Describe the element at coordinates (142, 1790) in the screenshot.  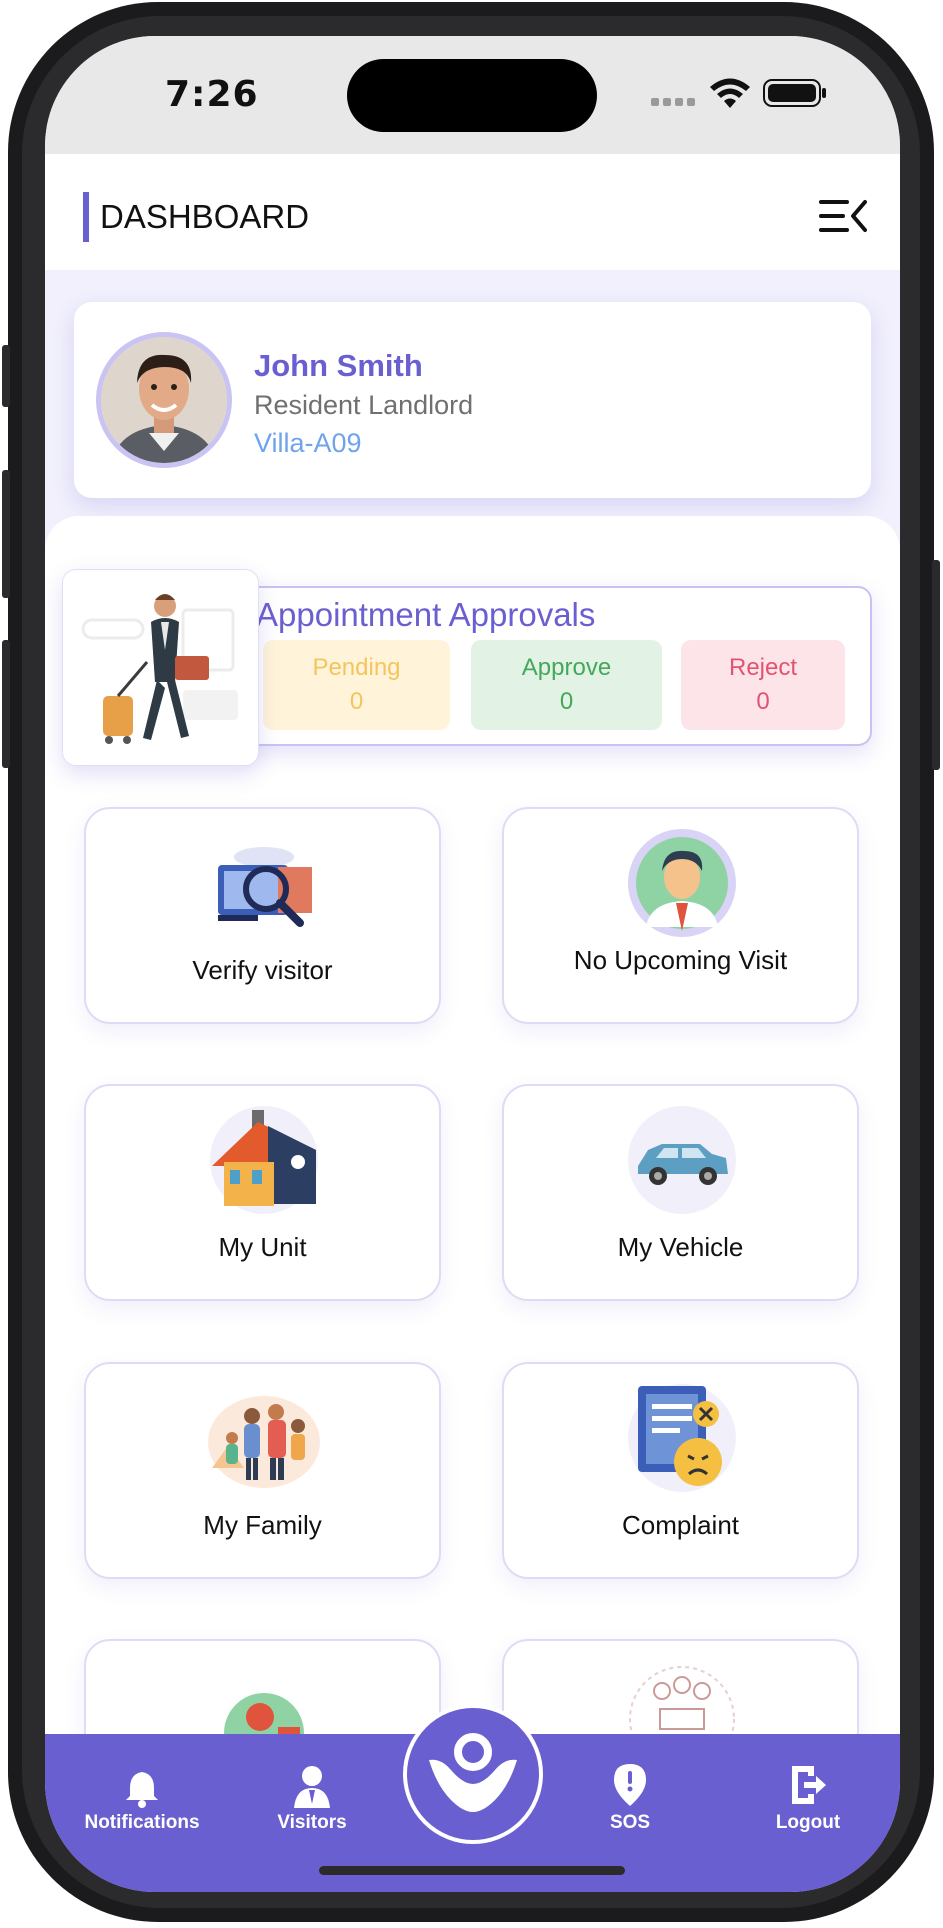
I see `bell-icon` at that location.